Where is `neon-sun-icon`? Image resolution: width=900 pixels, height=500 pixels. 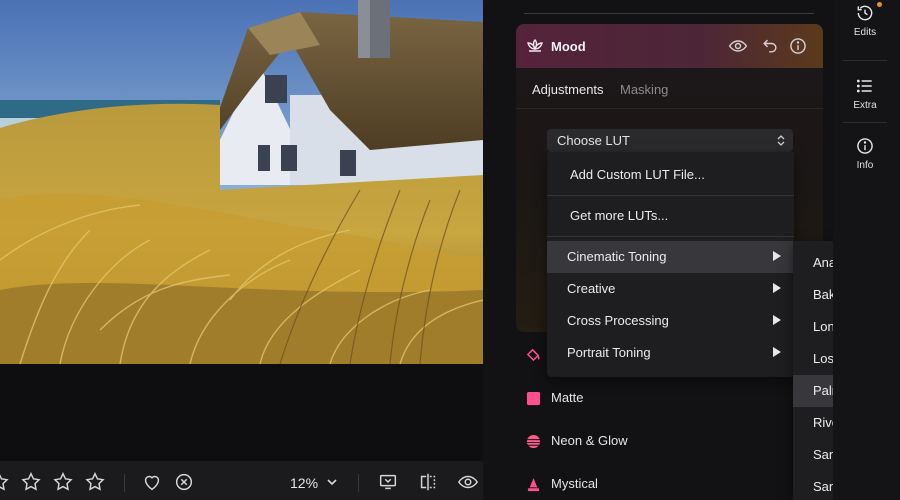
neon-sun-icon is located at coordinates (533, 441).